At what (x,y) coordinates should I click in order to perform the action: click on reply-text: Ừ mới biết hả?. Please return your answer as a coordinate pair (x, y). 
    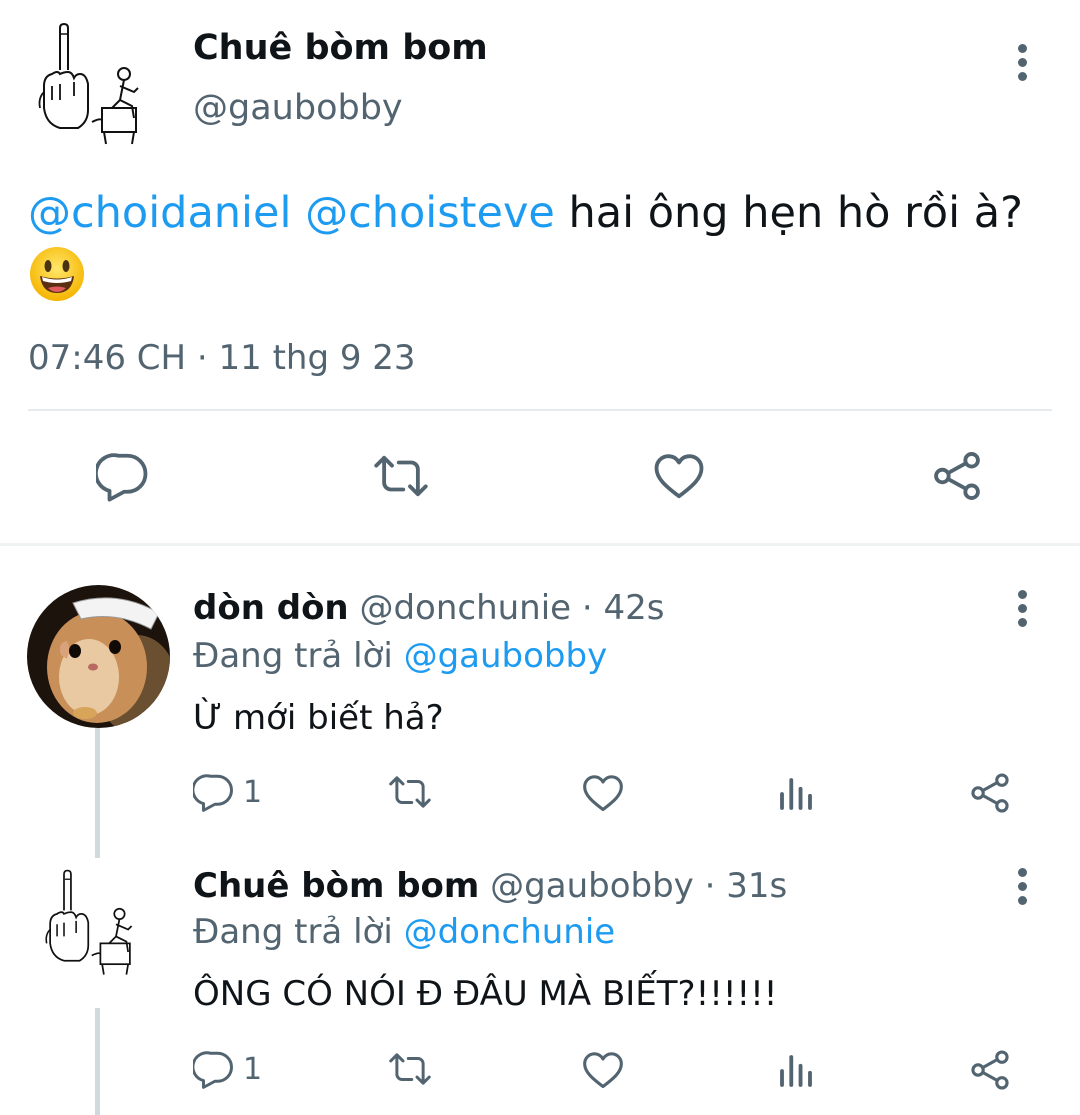
    Looking at the image, I should click on (318, 718).